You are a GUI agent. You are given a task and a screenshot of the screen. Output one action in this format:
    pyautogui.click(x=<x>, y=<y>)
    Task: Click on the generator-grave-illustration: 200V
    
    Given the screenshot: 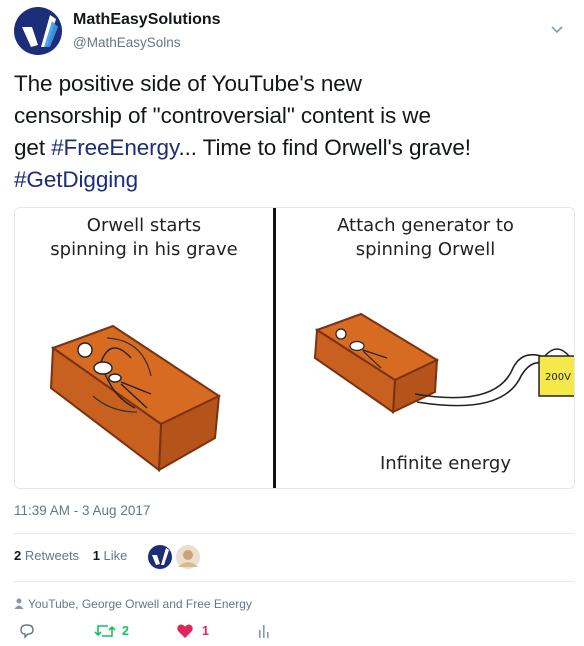 What is the action you would take?
    pyautogui.click(x=443, y=363)
    